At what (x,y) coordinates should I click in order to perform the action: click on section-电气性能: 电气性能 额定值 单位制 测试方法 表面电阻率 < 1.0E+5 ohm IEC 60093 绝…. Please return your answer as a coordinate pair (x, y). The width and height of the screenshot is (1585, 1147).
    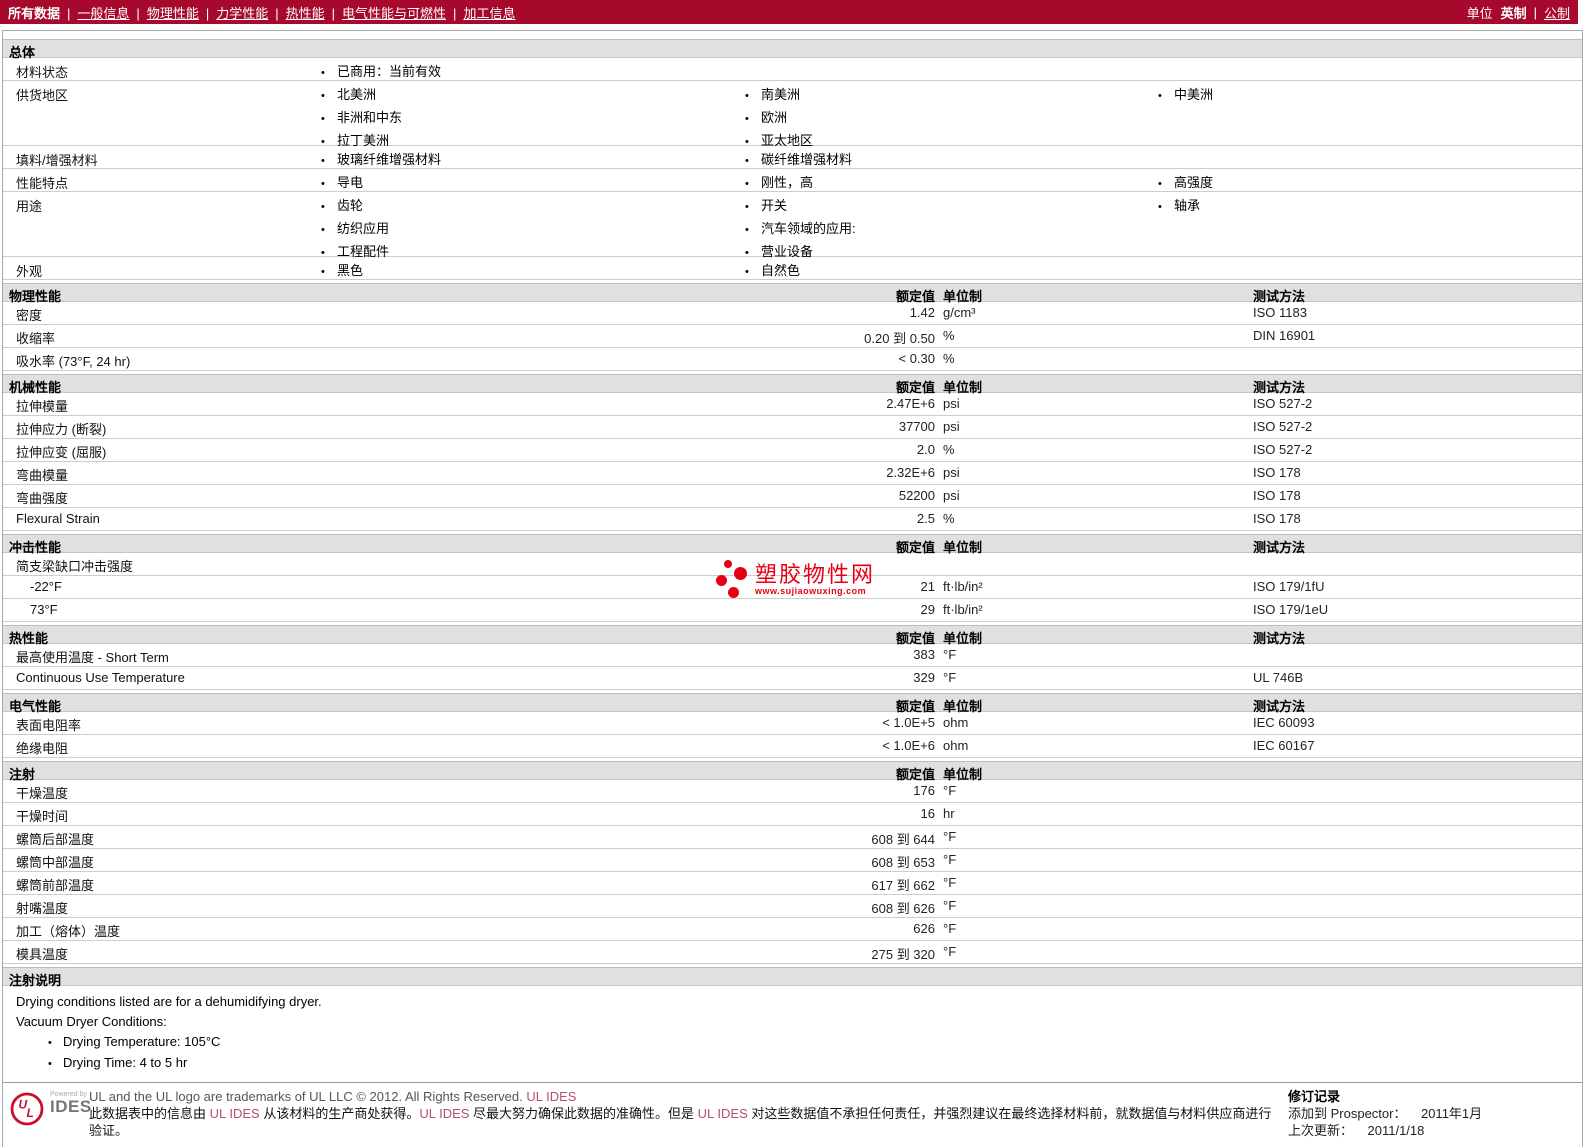
    Looking at the image, I should click on (792, 725).